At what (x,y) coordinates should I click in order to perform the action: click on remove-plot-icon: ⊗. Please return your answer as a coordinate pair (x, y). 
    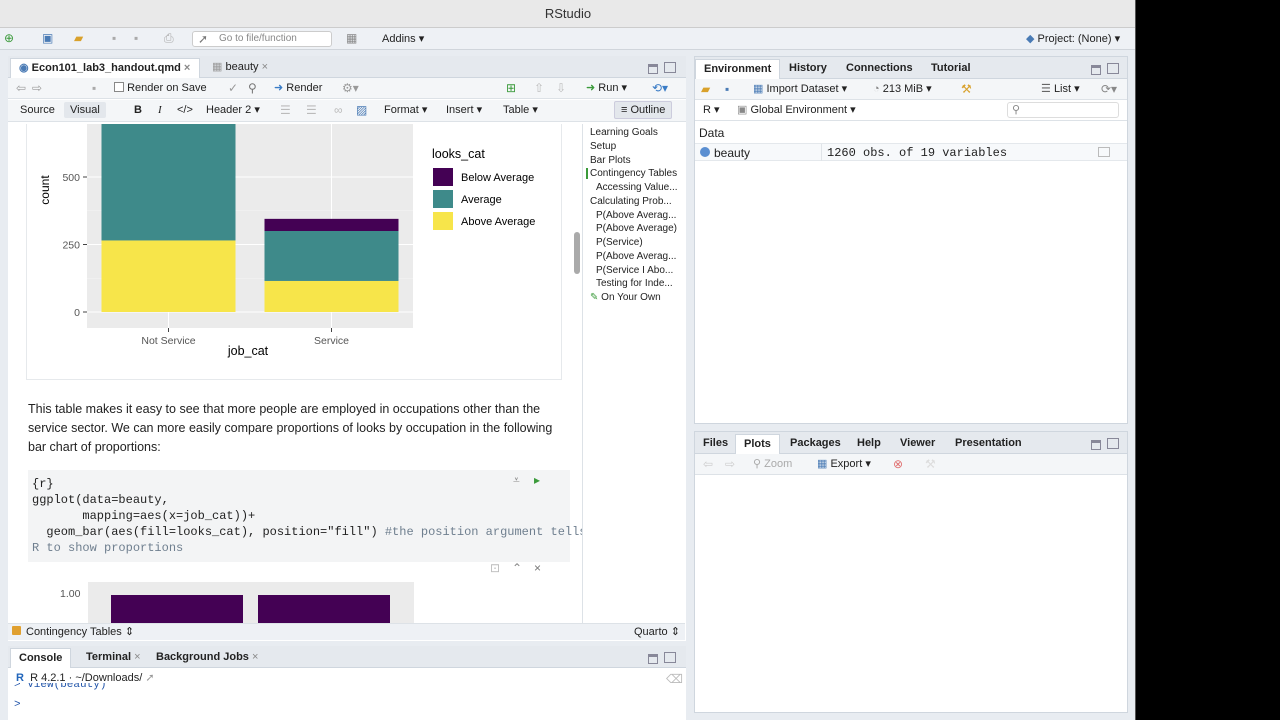
    Looking at the image, I should click on (898, 464).